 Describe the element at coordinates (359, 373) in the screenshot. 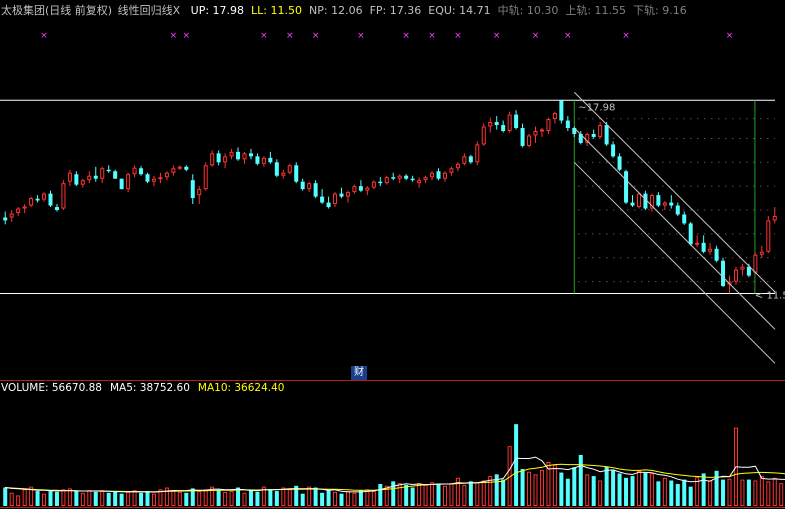

I see `finance-icon: 财` at that location.